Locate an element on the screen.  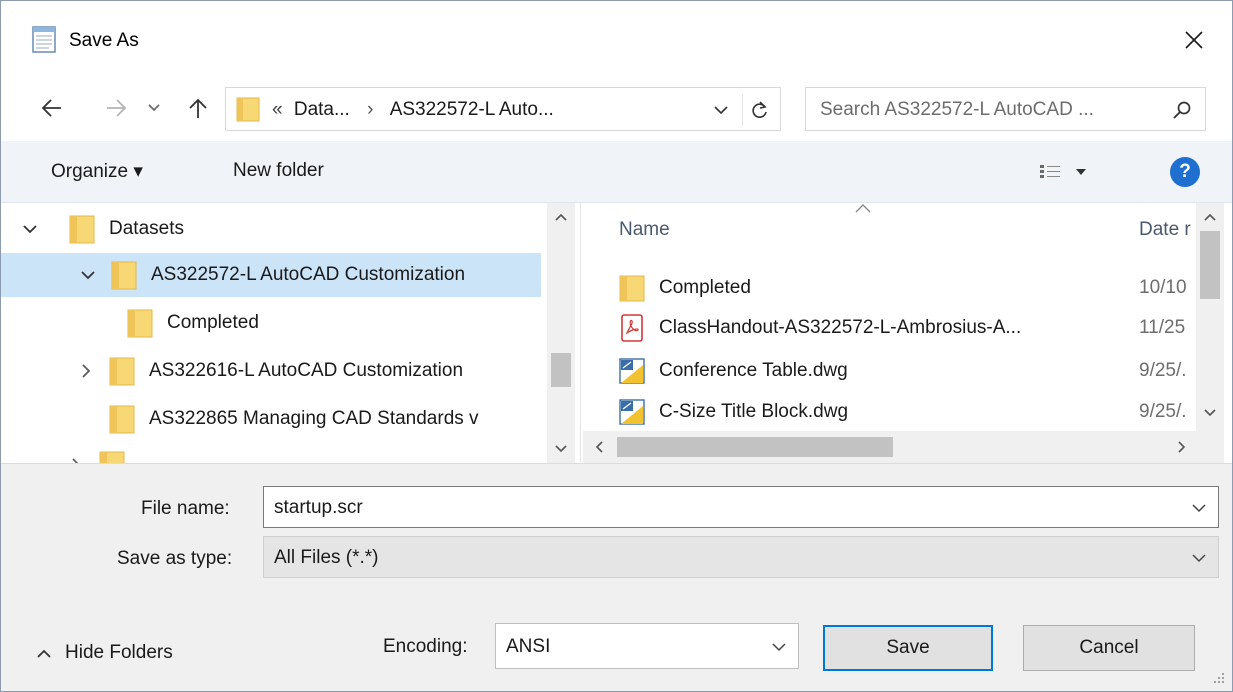
refresh-button is located at coordinates (759, 110).